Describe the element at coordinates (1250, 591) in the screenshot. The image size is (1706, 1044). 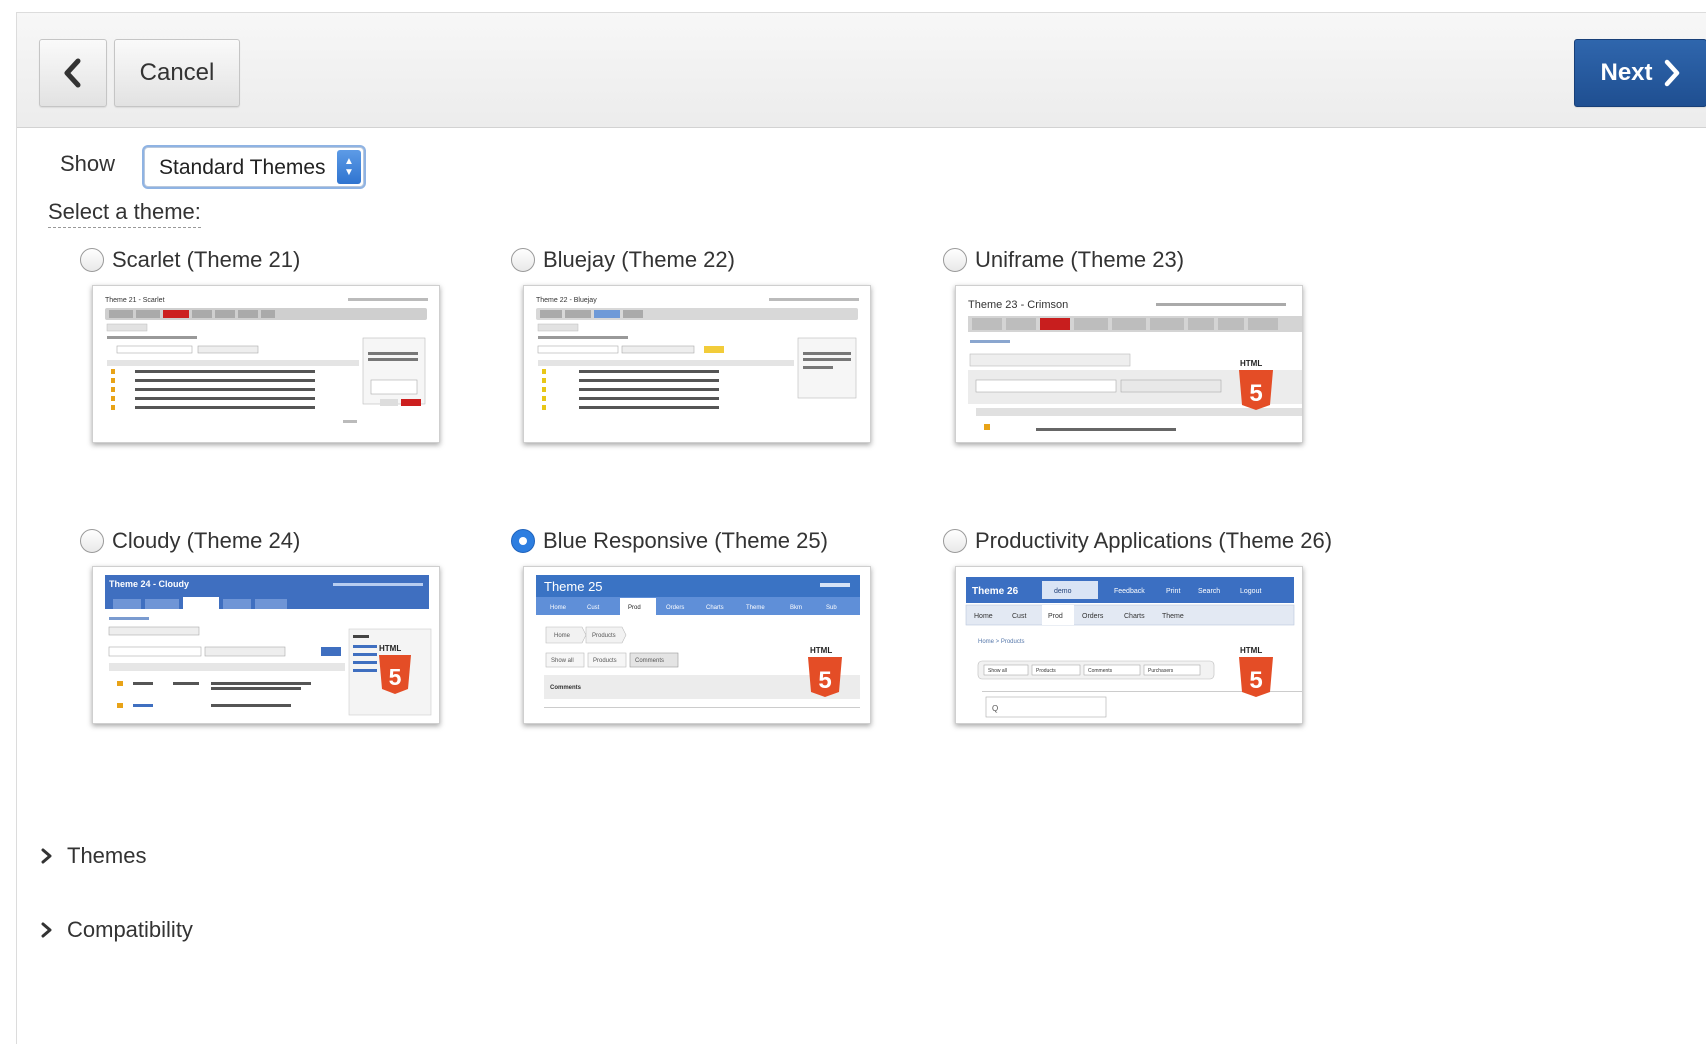
I see `t26-link-4: Logout` at that location.